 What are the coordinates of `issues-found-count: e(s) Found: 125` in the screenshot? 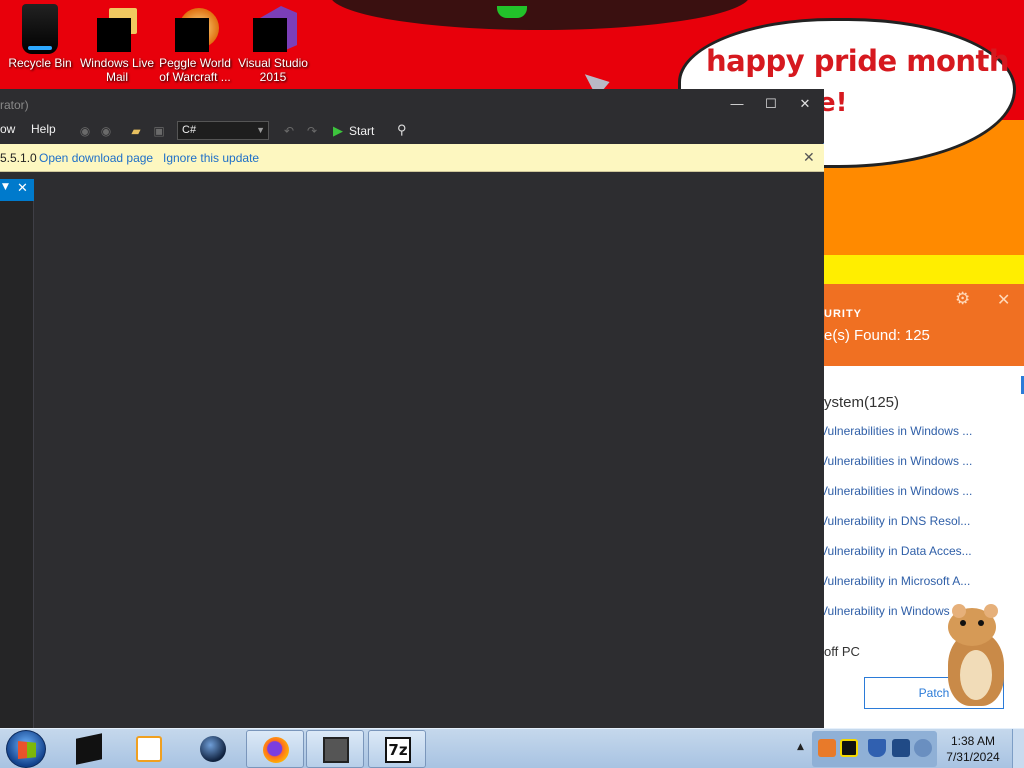 It's located at (877, 335).